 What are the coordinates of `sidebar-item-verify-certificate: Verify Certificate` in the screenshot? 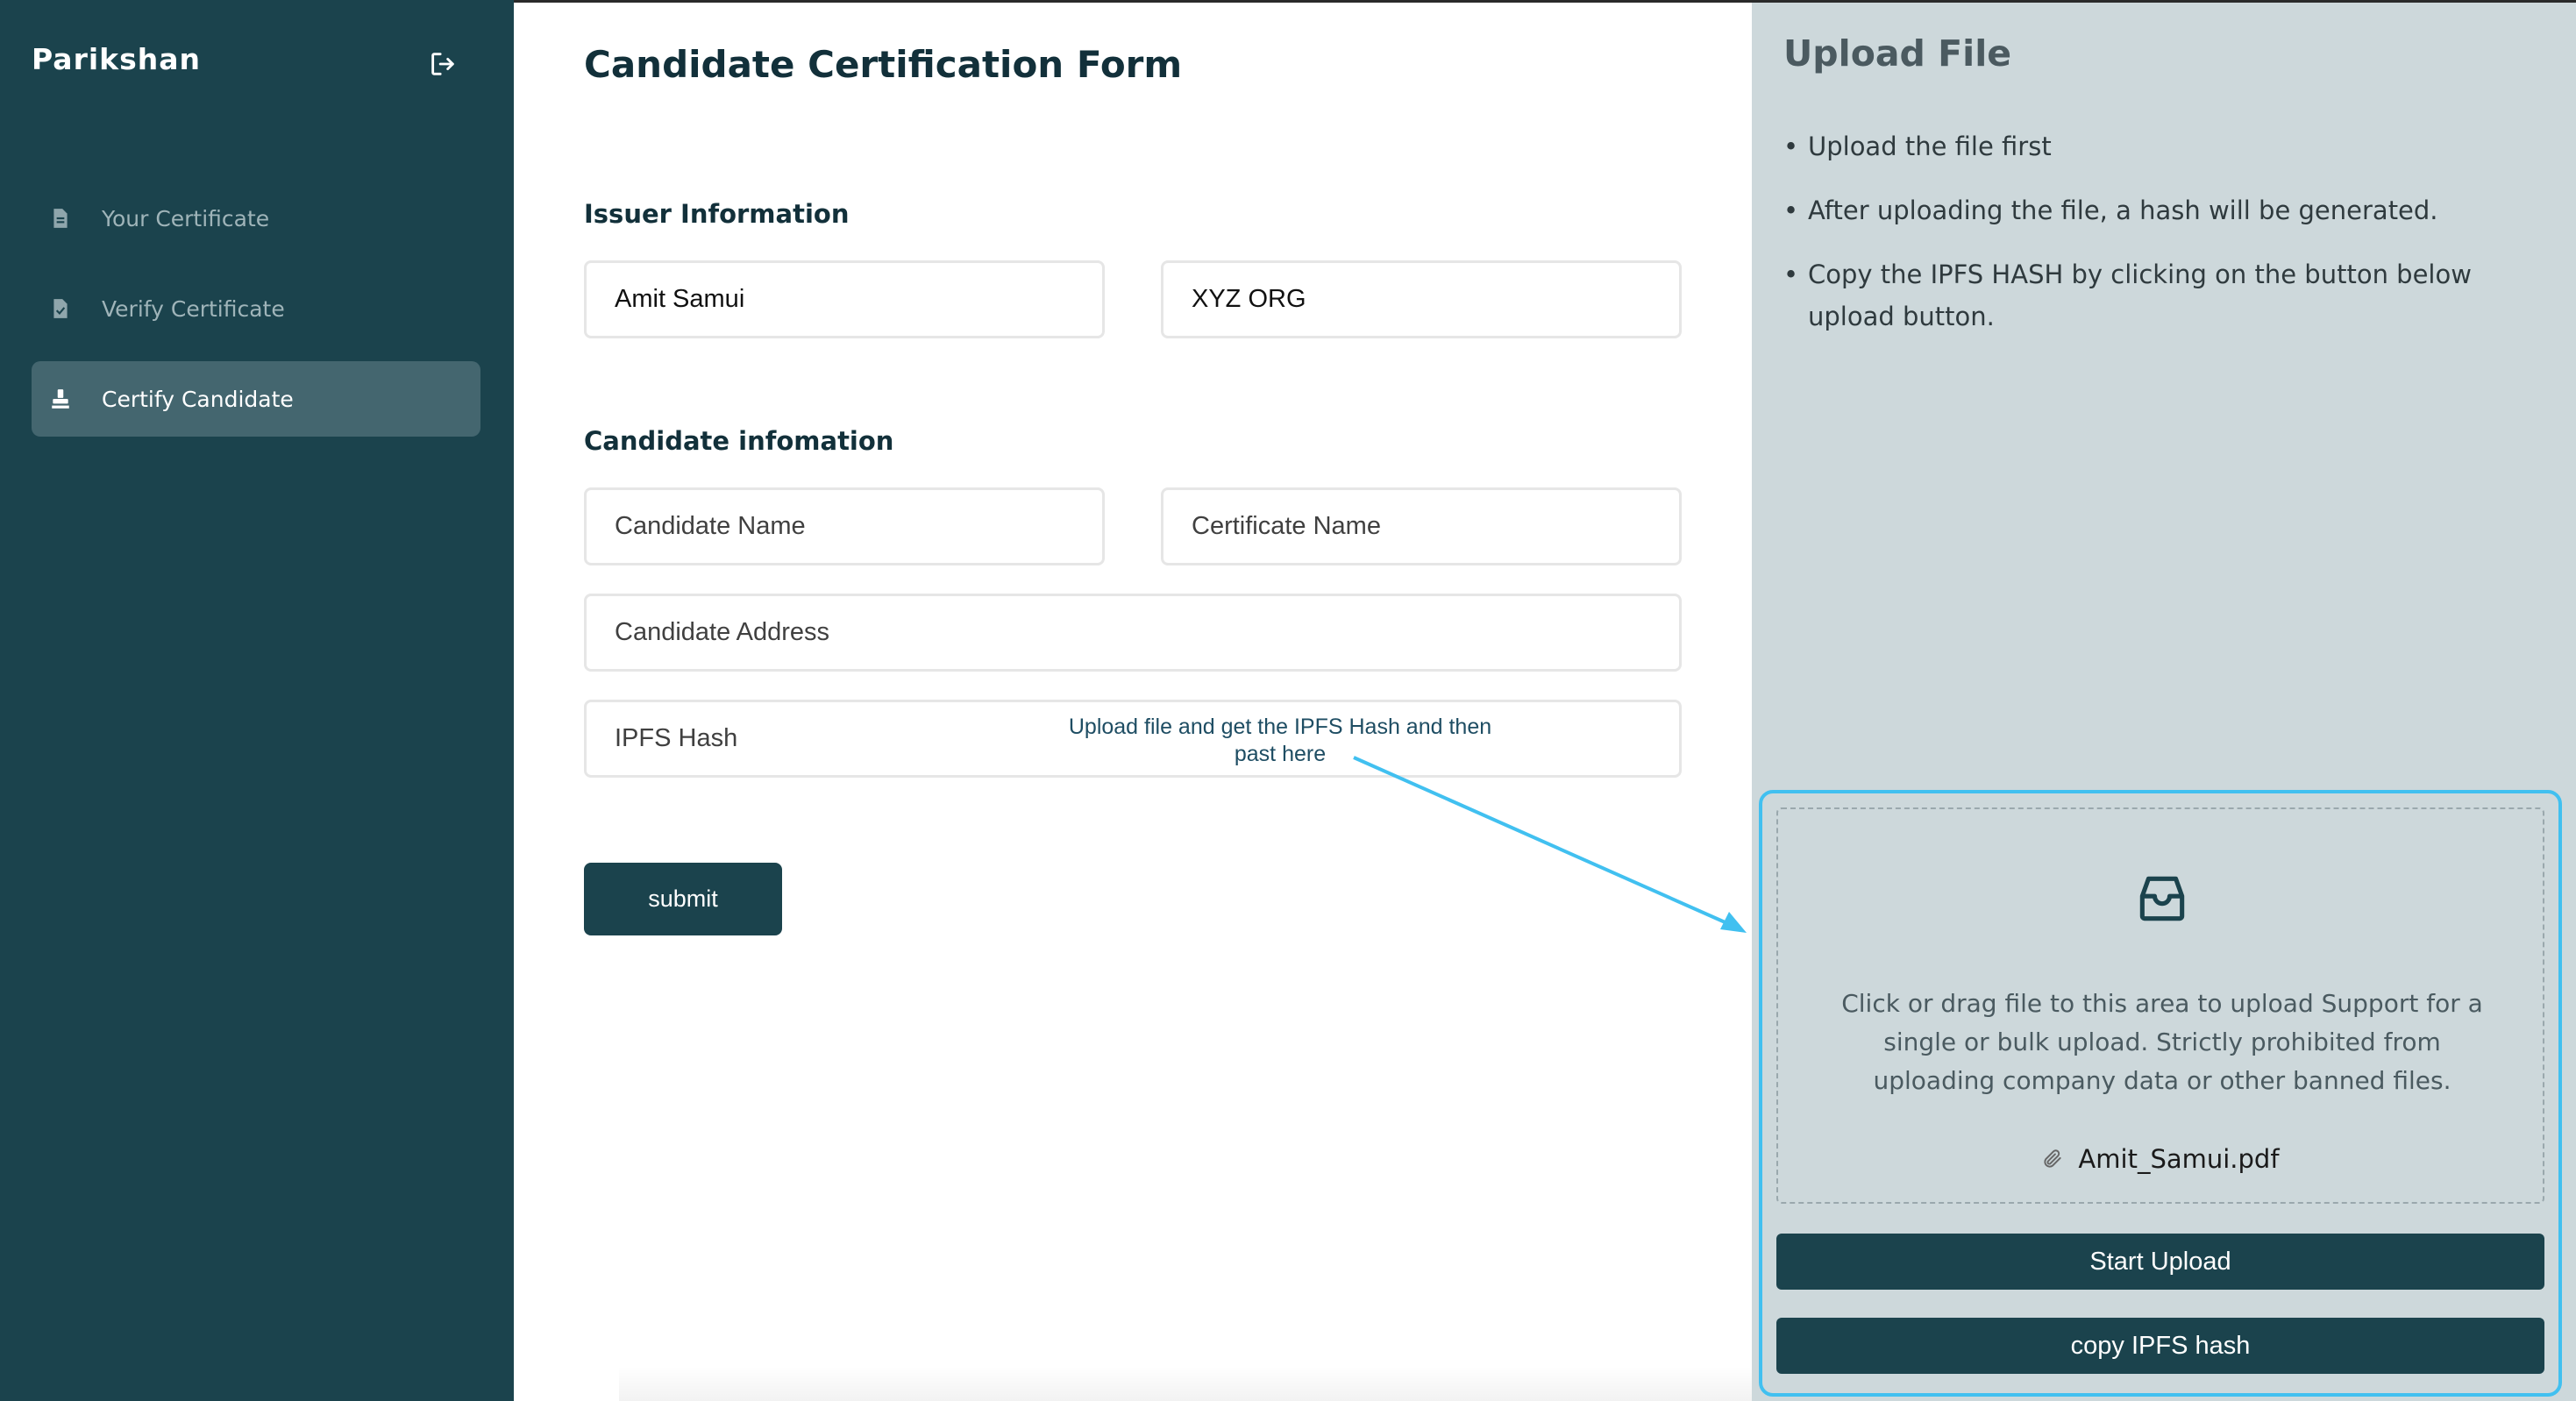 It's located at (256, 308).